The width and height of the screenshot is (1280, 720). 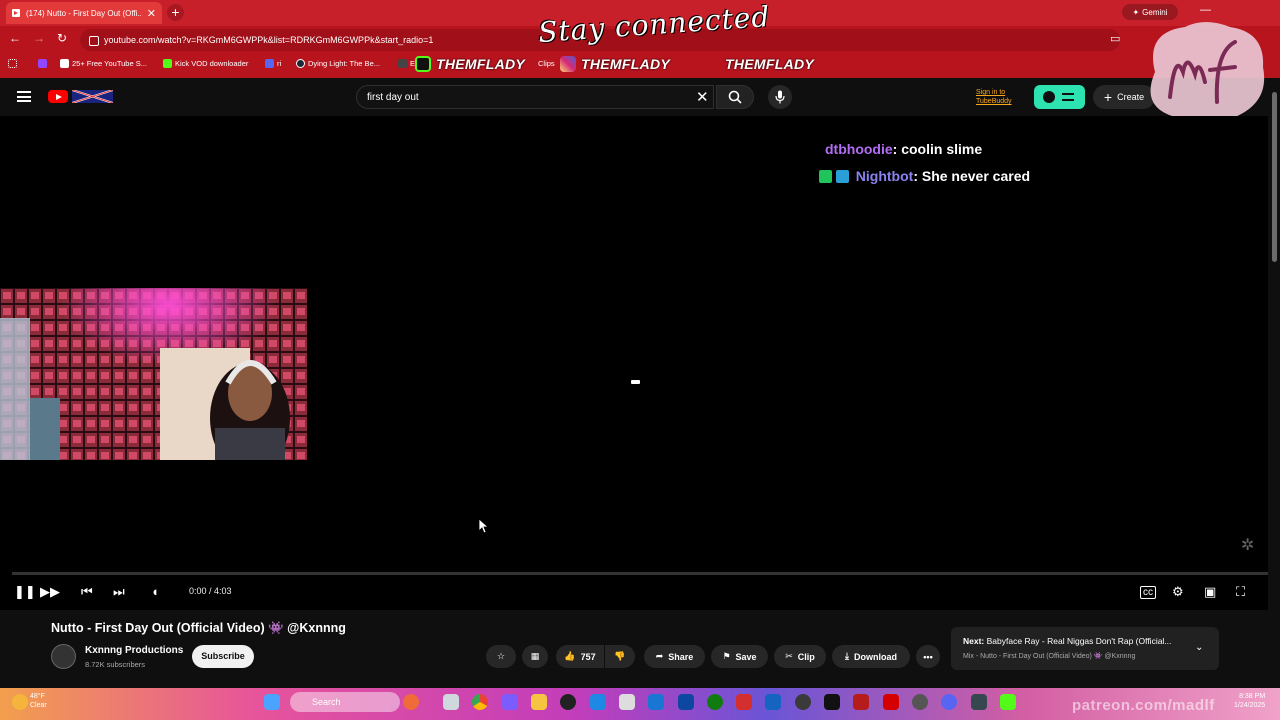 I want to click on tiktok-icon, so click(x=832, y=702).